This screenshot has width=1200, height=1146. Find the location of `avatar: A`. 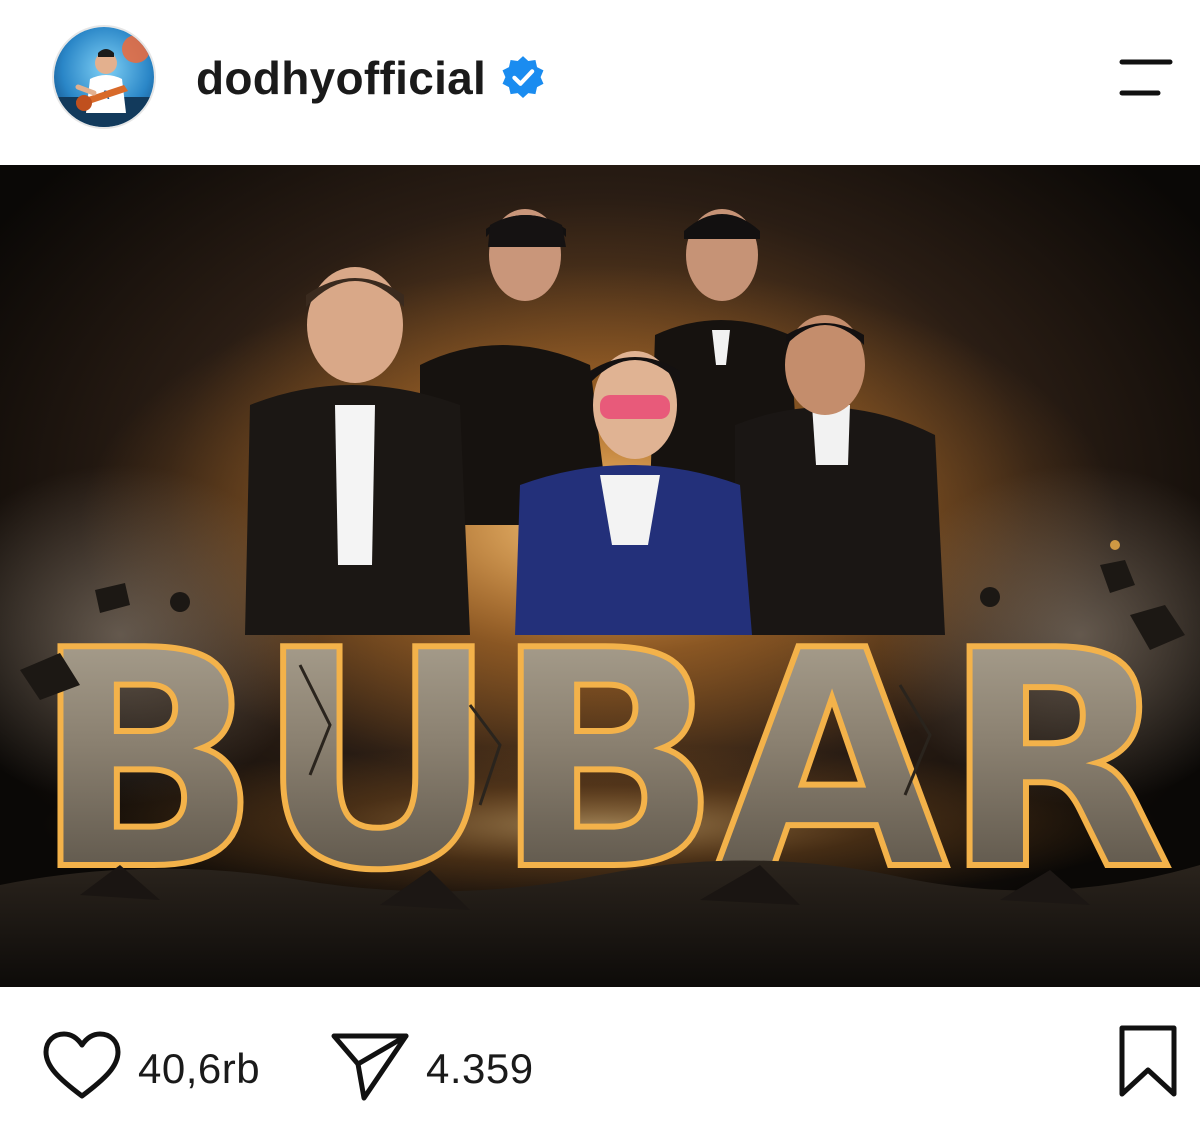

avatar: A is located at coordinates (104, 77).